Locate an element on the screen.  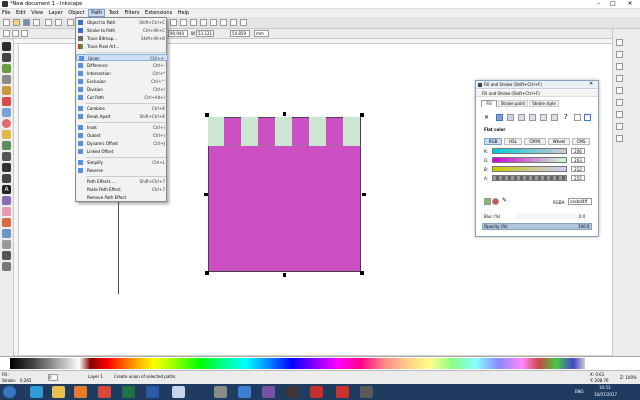
snap-nodes-icon is located at coordinates (619, 66).